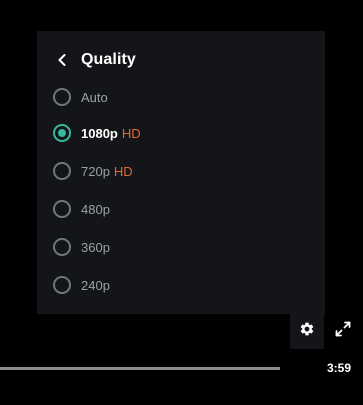  I want to click on fullscreen-icon, so click(343, 331).